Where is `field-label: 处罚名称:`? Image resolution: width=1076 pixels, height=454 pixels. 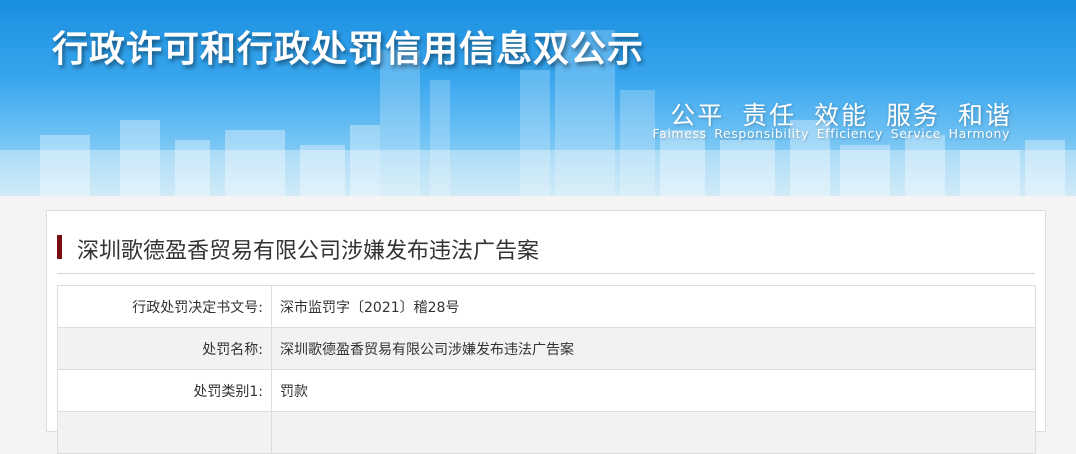
field-label: 处罚名称: is located at coordinates (164, 348).